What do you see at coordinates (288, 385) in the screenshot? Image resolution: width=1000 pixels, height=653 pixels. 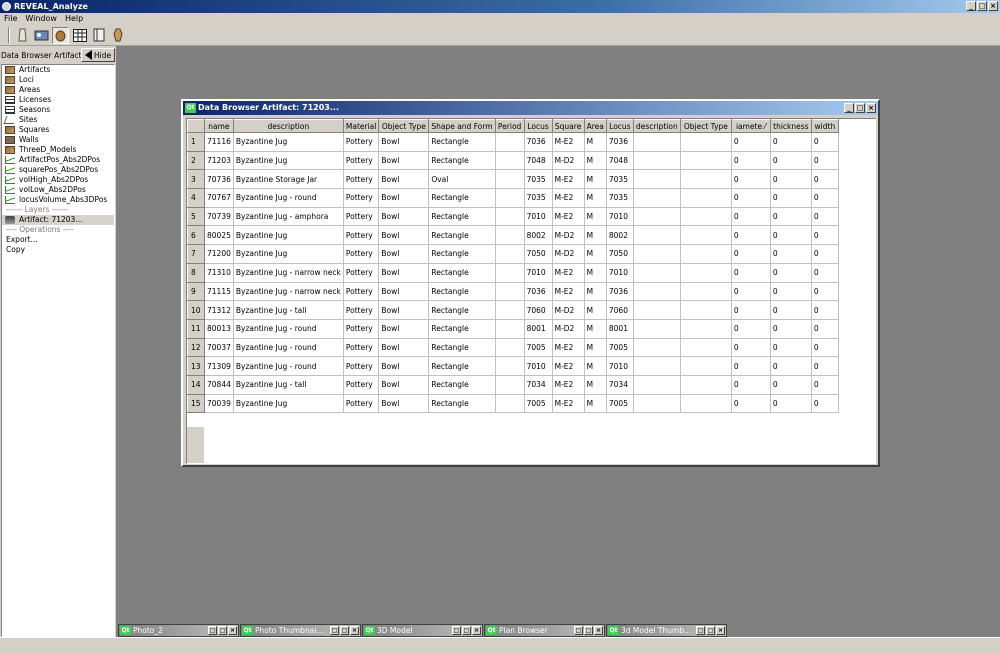 I see `table-cell: Byzantine Jug - tall` at bounding box center [288, 385].